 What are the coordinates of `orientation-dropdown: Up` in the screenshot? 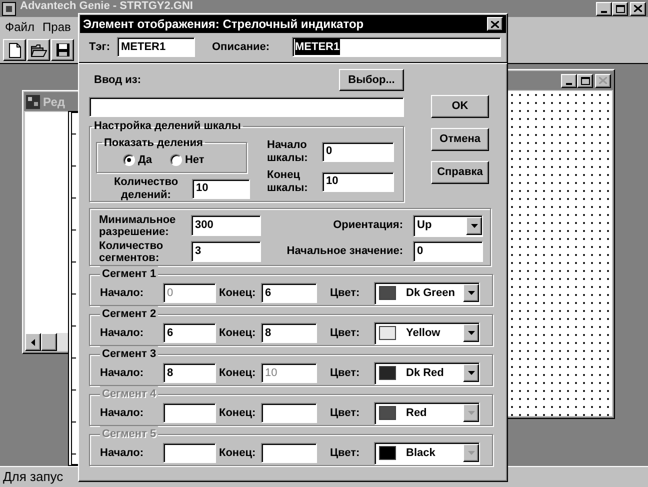 It's located at (448, 225).